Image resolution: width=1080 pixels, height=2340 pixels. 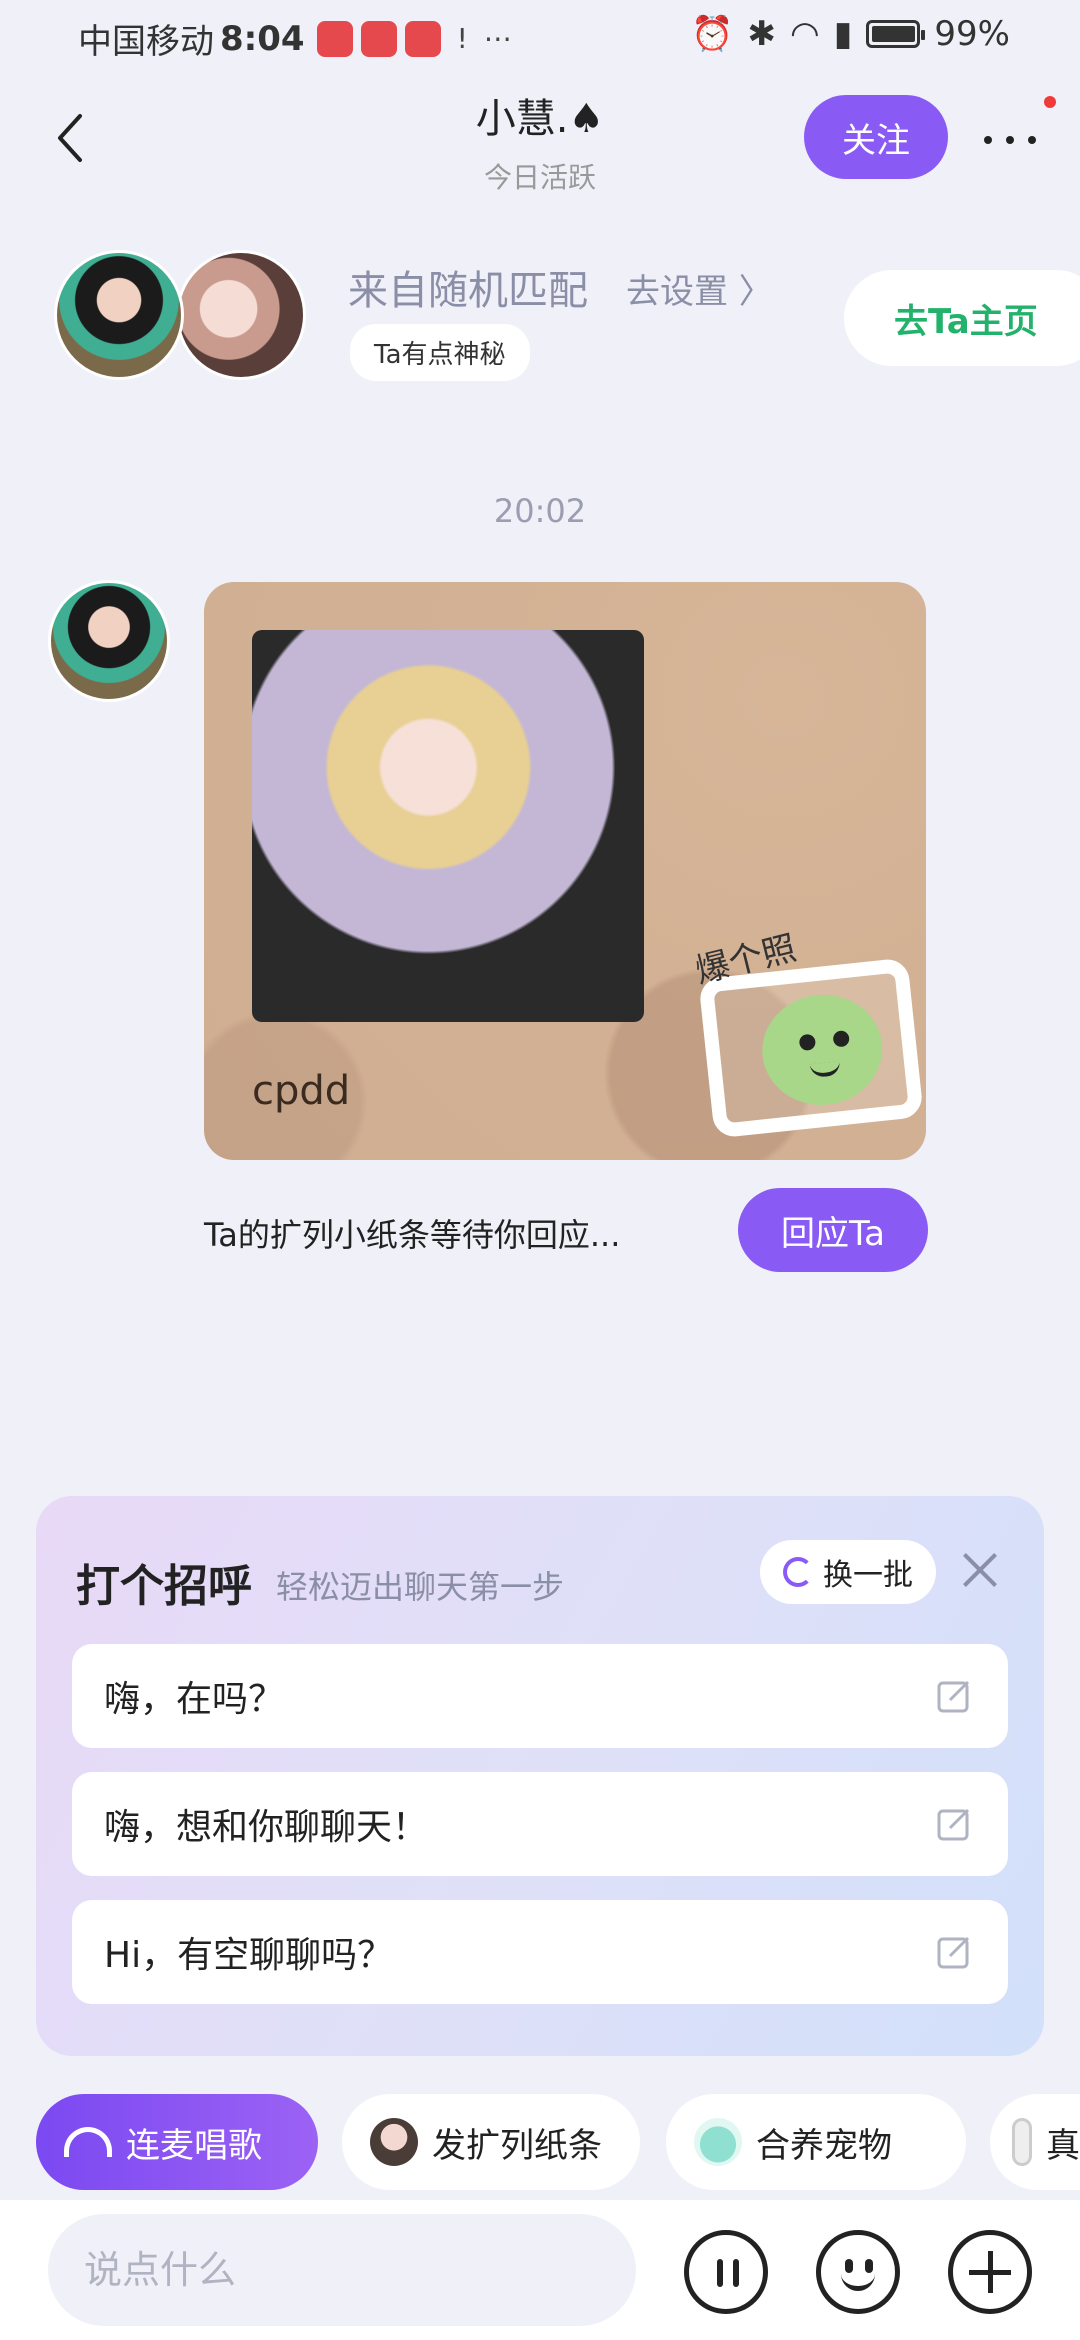 I want to click on greeting-title: 打个招呼, so click(x=164, y=1586).